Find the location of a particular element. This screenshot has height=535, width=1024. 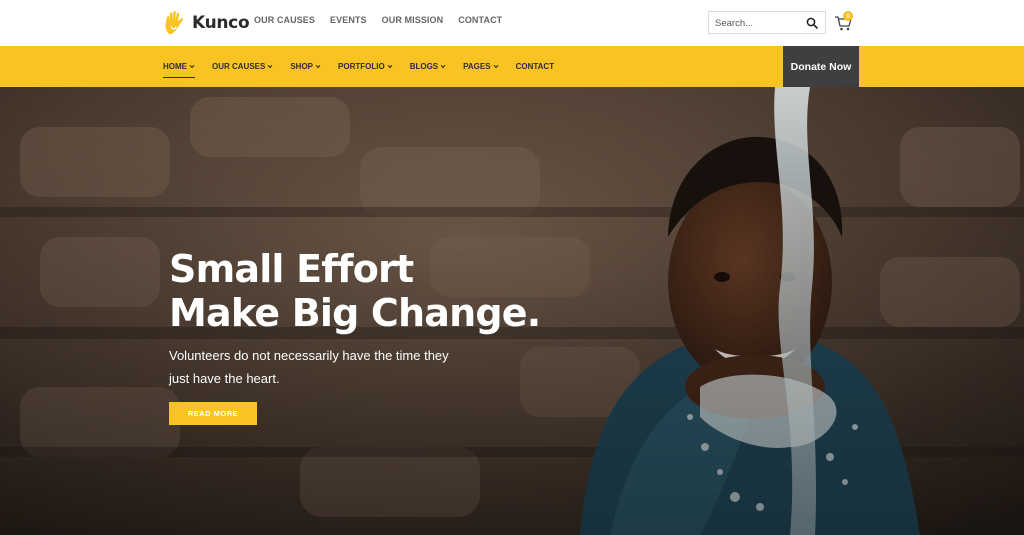

cart-count-badge: 0 is located at coordinates (848, 16).